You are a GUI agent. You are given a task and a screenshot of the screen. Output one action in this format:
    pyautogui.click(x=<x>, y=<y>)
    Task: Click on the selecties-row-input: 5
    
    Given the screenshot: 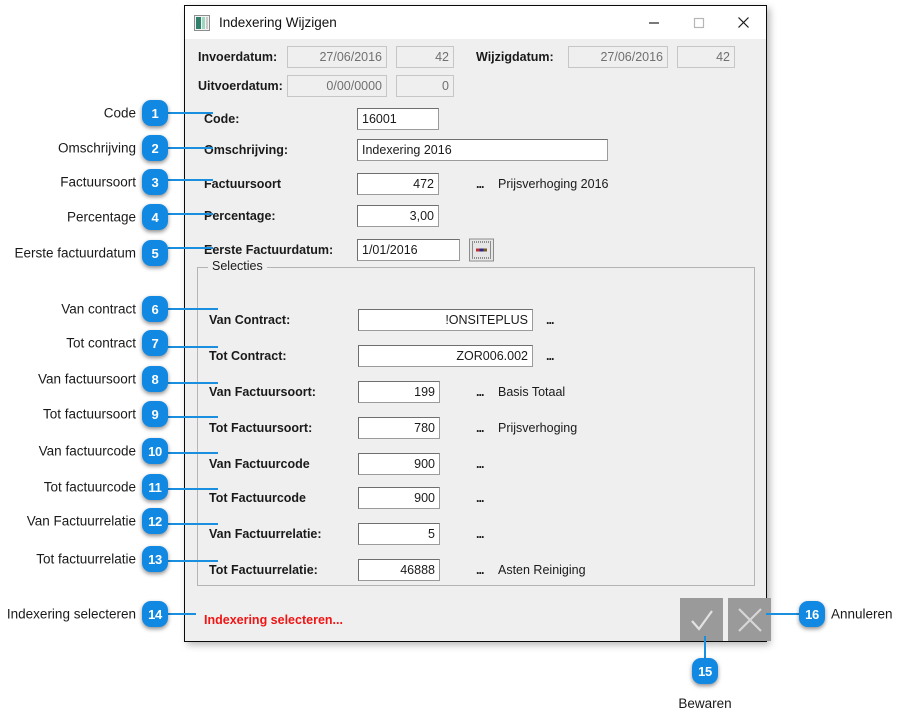 What is the action you would take?
    pyautogui.click(x=399, y=534)
    